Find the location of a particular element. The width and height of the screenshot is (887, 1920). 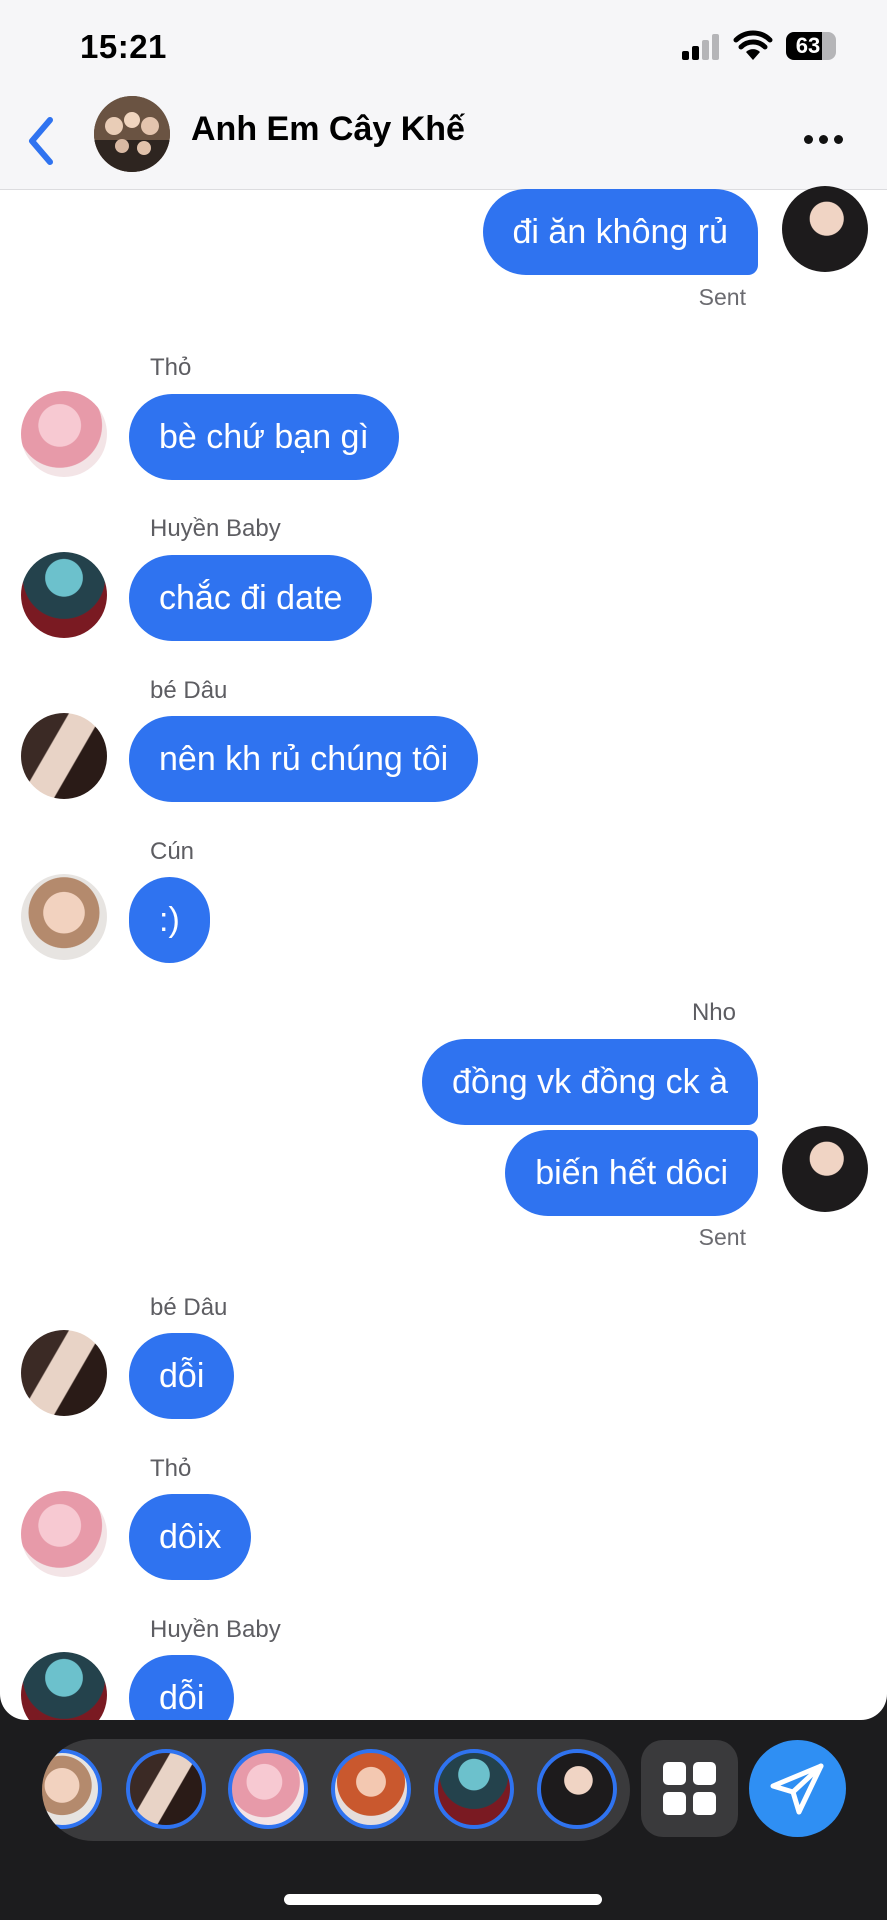

send-icon is located at coordinates (797, 1789).